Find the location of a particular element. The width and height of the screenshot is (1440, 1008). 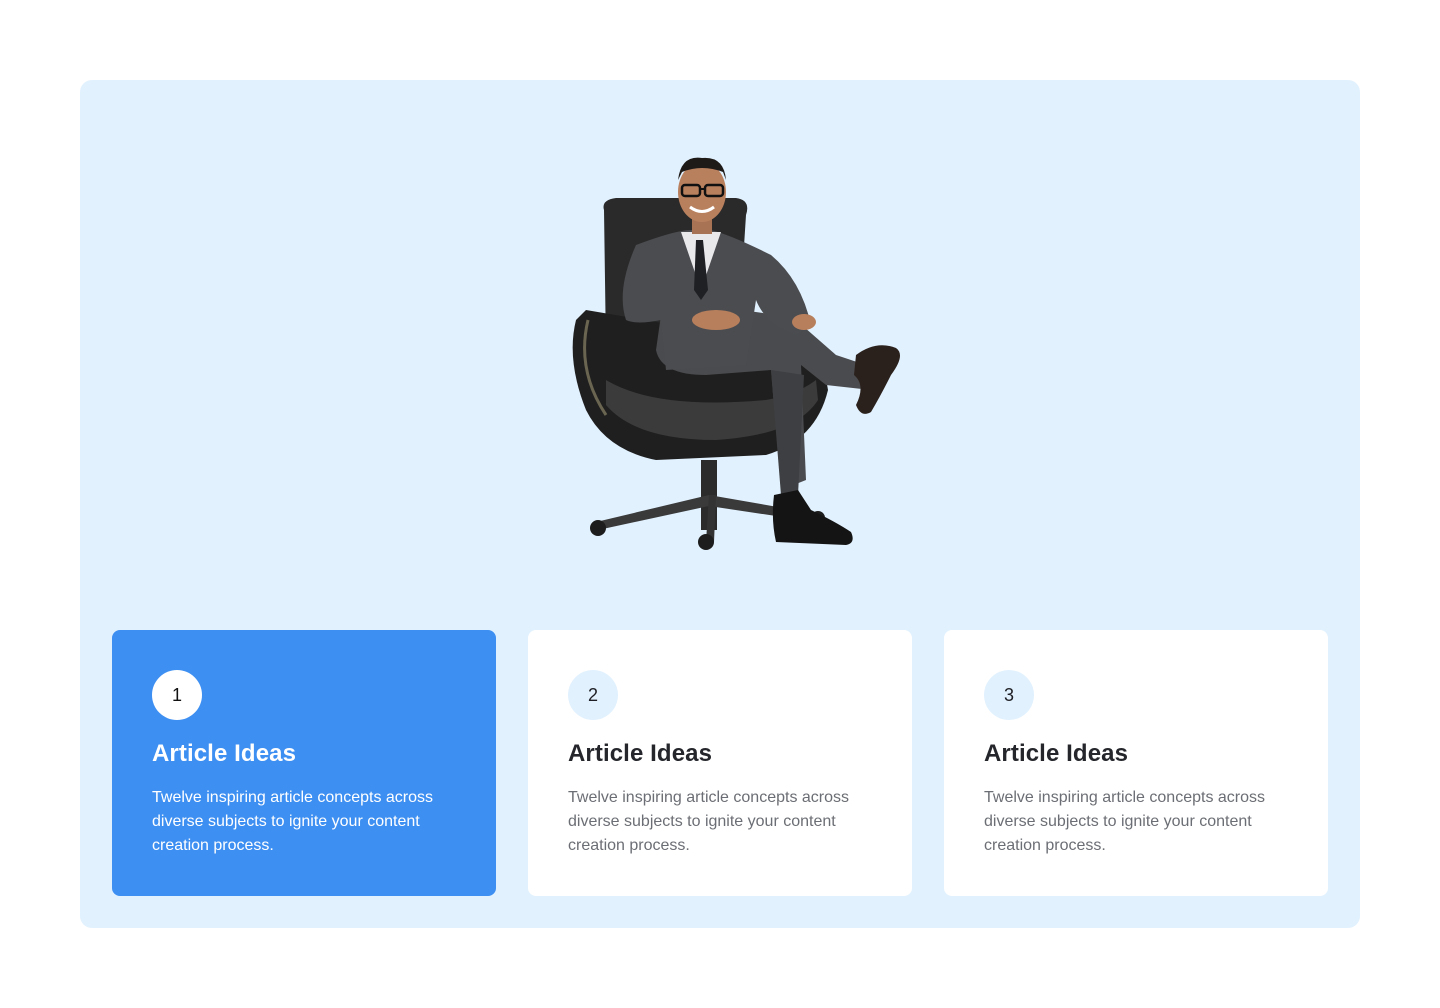

hero-image is located at coordinates (756, 365).